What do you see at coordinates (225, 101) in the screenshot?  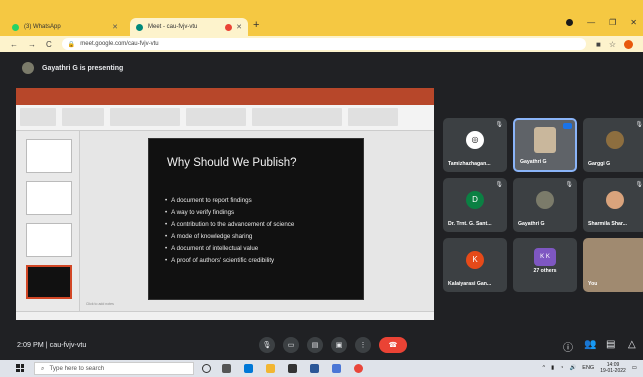 I see `ppt-ribbon-tabs` at bounding box center [225, 101].